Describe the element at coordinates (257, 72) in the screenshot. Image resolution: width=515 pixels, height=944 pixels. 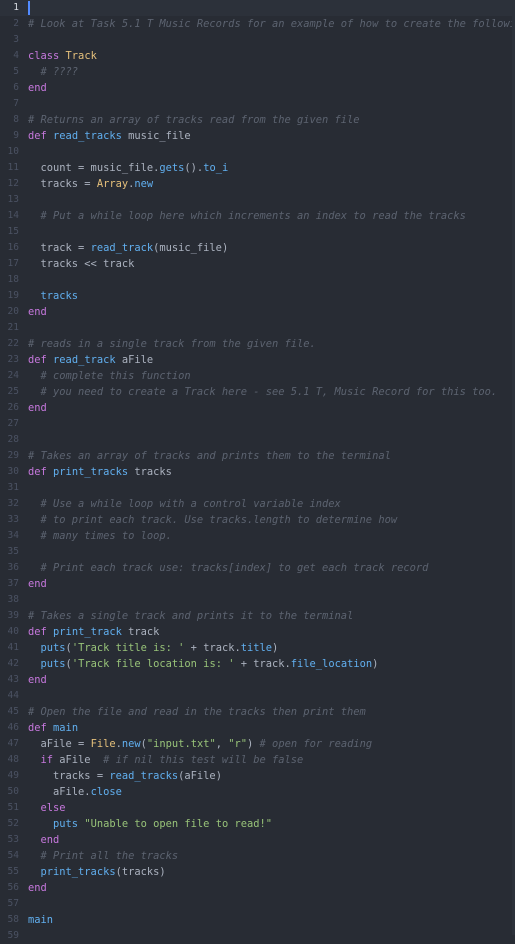
I see `code-line: 5 # ????` at that location.